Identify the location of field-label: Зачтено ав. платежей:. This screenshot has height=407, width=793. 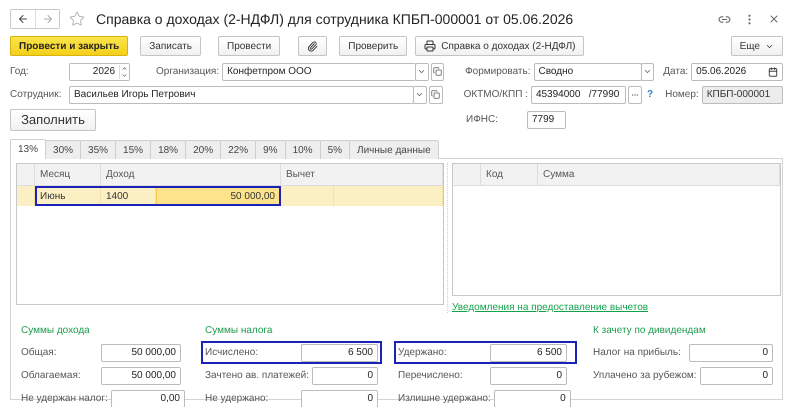
(257, 375).